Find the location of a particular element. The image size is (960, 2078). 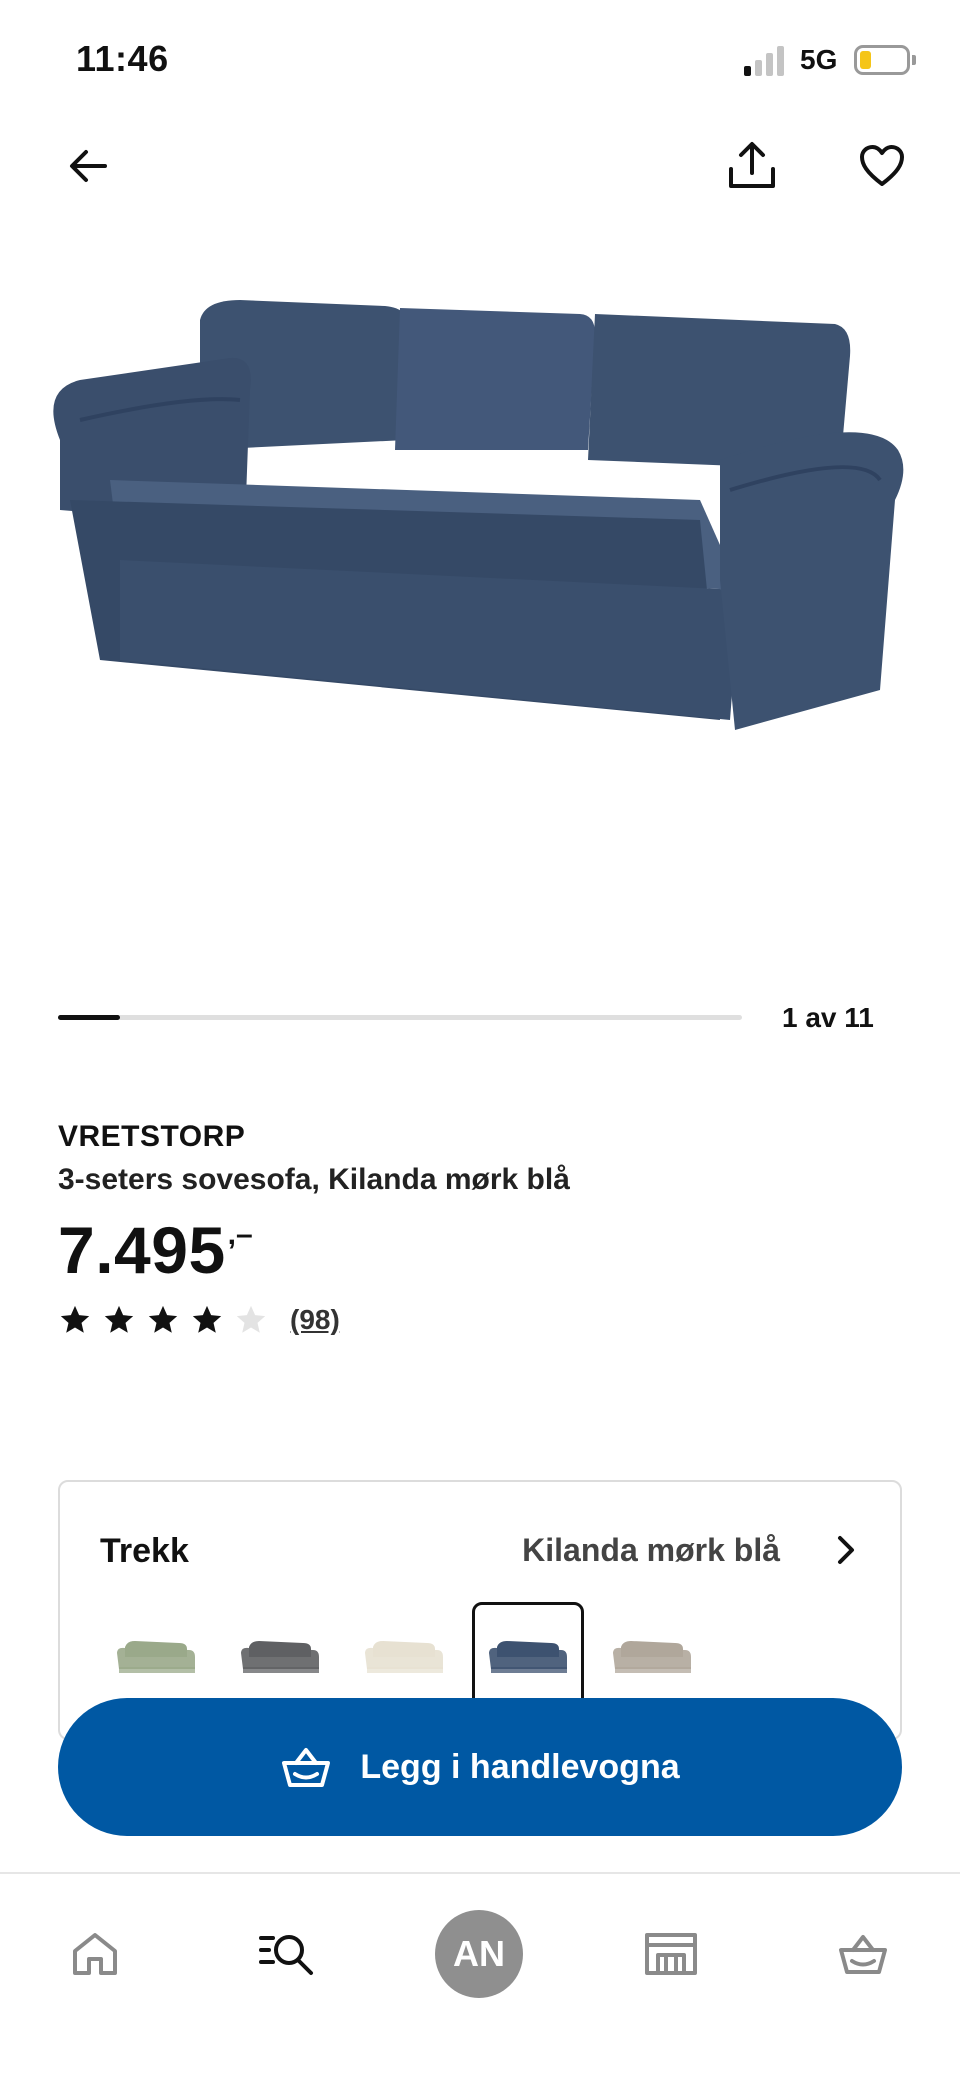

variant-selected-value: Kilanda mørk blå is located at coordinates (651, 1550).